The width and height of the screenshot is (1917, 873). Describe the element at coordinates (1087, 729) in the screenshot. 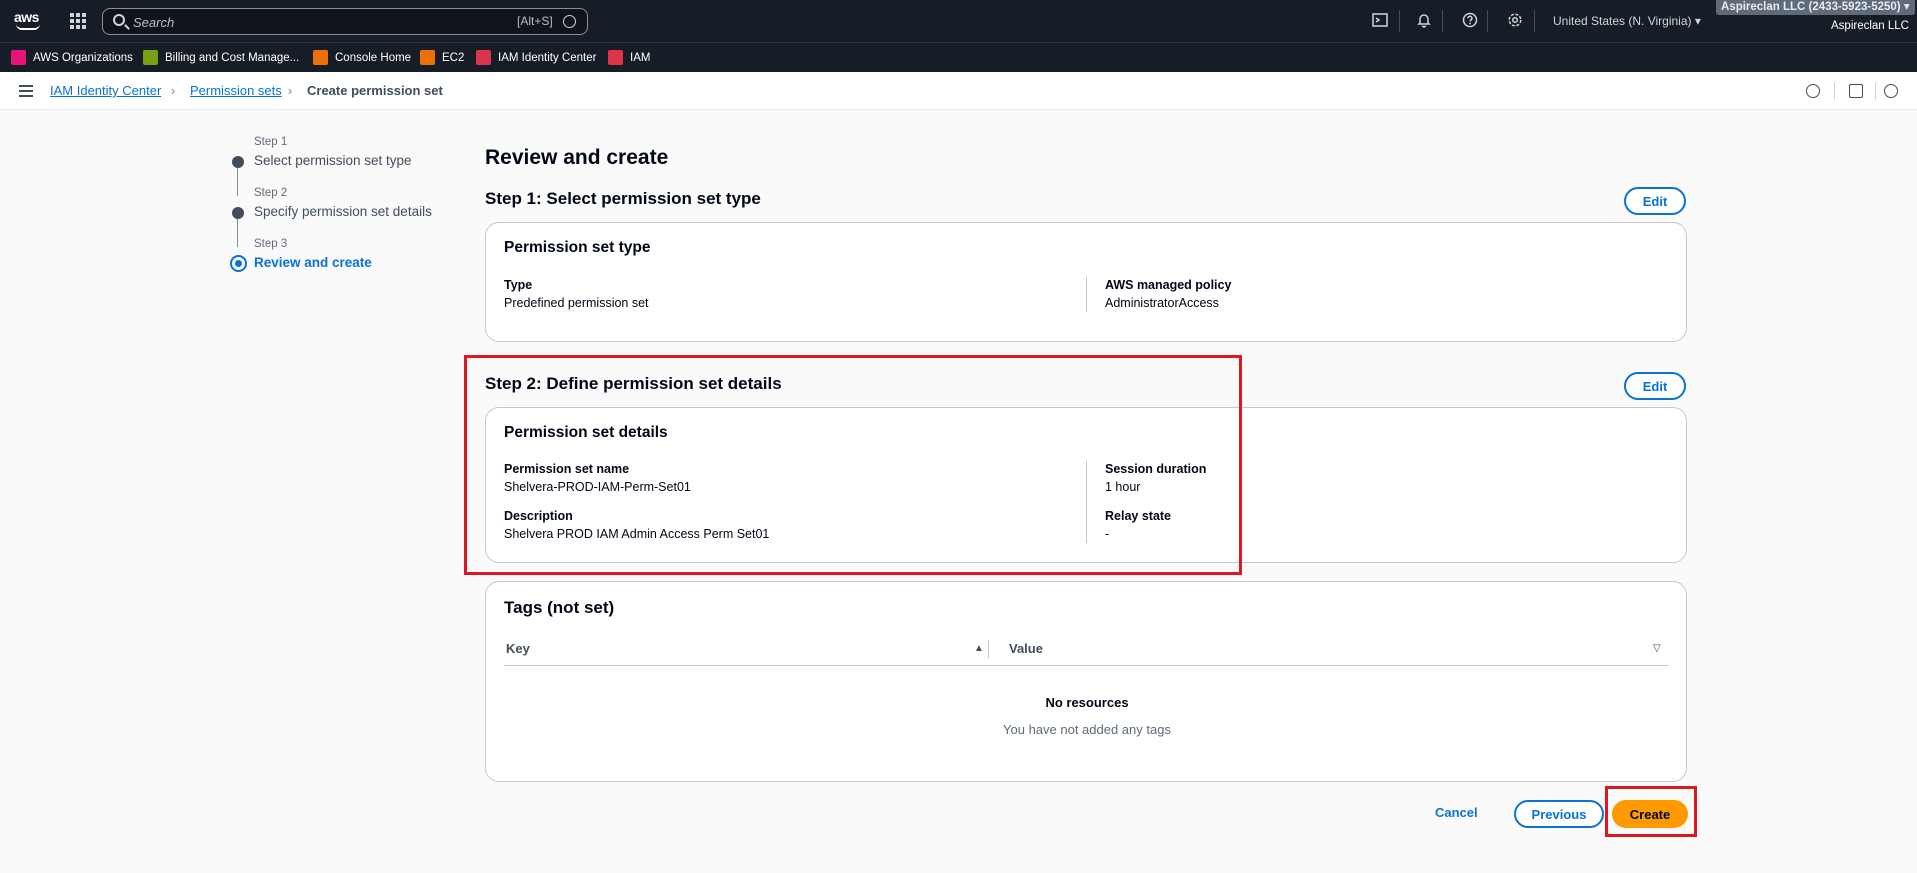

I see `empty-state-description: You have not added any tags` at that location.